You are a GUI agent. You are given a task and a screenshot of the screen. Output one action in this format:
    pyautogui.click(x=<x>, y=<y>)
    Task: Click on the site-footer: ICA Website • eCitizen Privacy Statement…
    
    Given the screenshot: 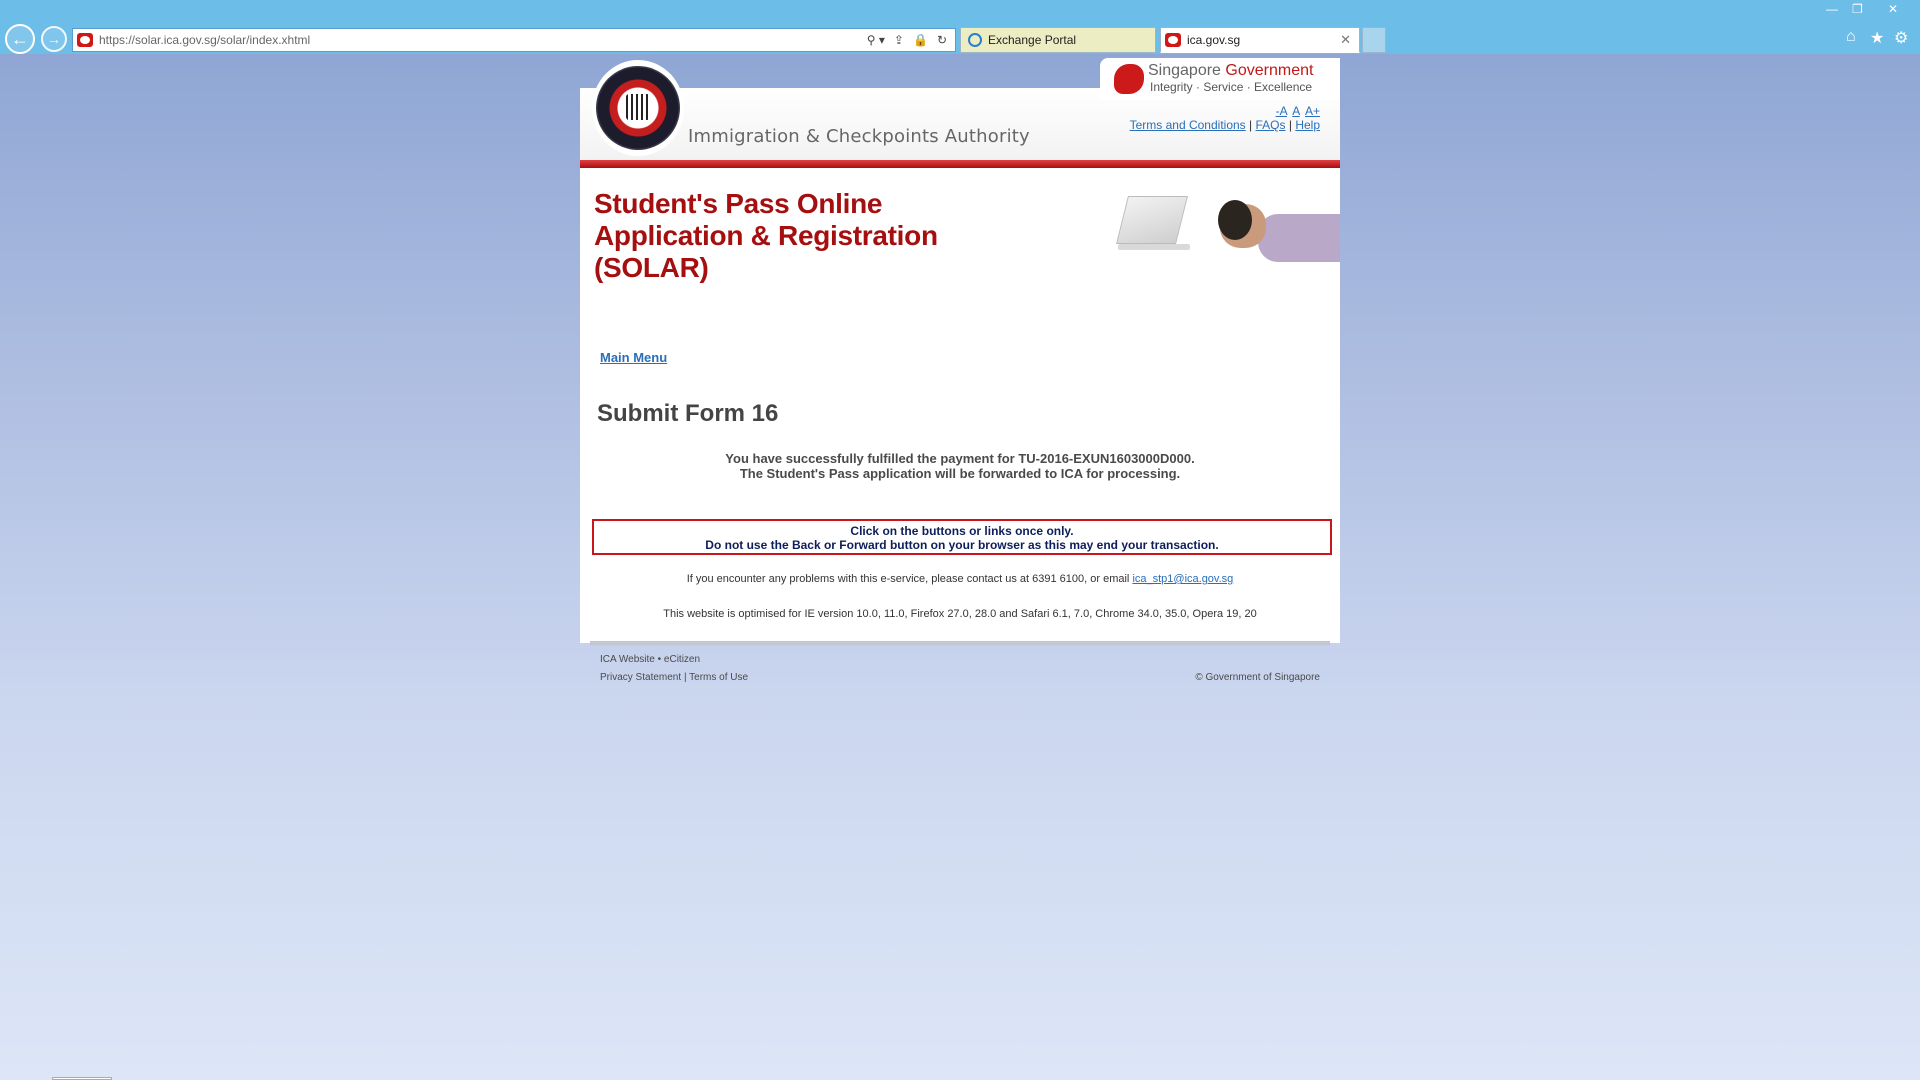 What is the action you would take?
    pyautogui.click(x=960, y=670)
    